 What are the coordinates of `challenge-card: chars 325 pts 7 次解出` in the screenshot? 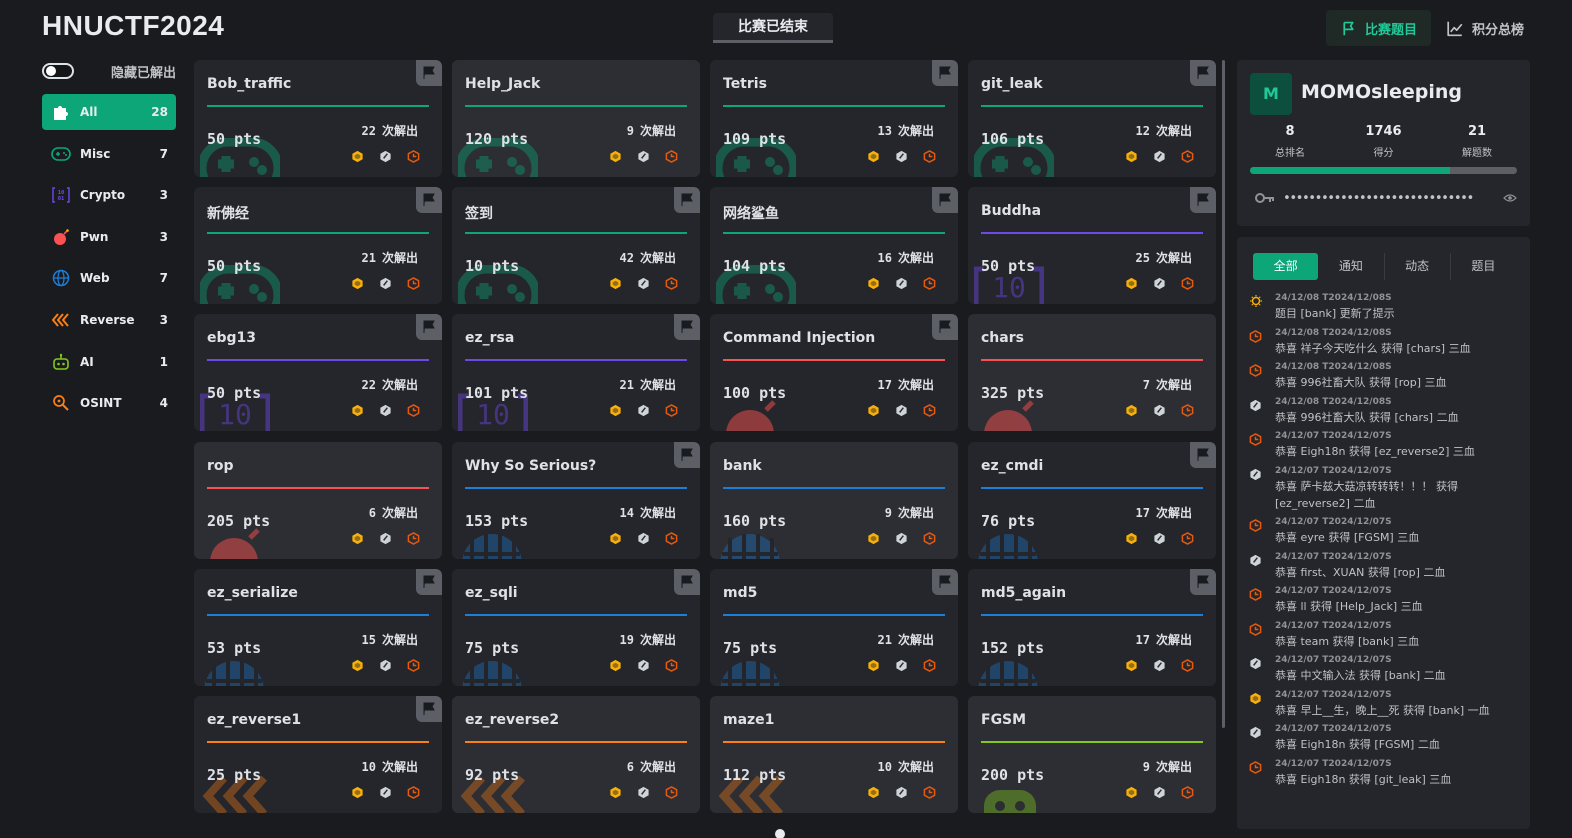 It's located at (1092, 373).